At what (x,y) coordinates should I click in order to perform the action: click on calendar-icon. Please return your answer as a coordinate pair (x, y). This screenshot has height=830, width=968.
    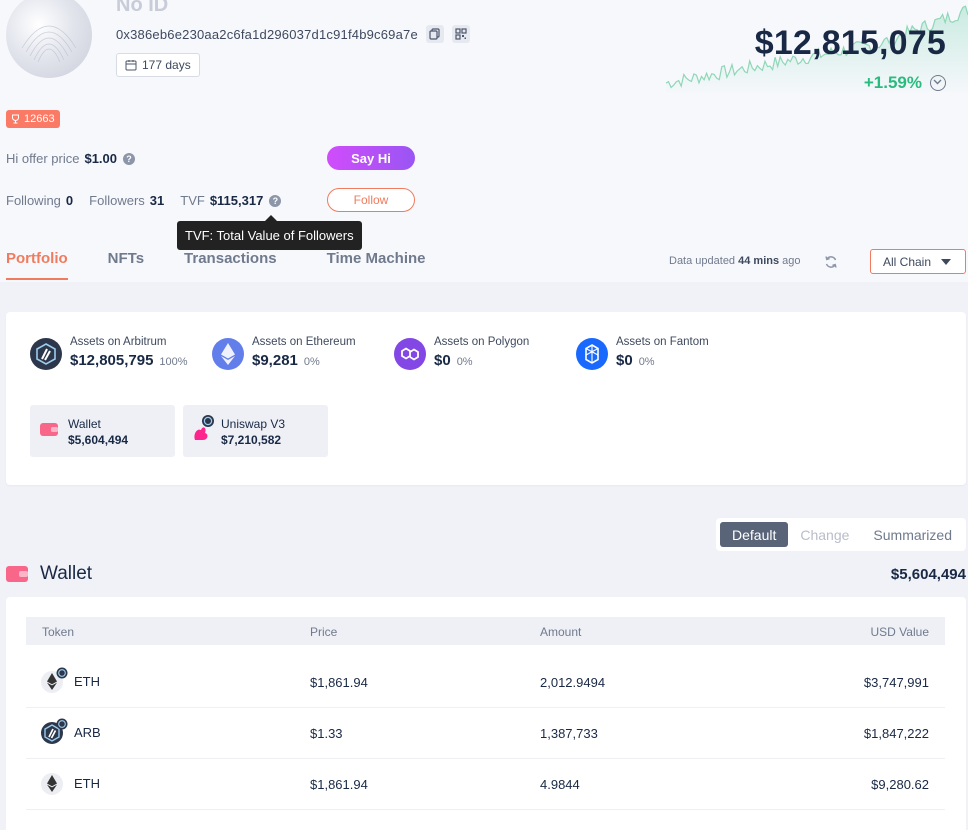
    Looking at the image, I should click on (131, 65).